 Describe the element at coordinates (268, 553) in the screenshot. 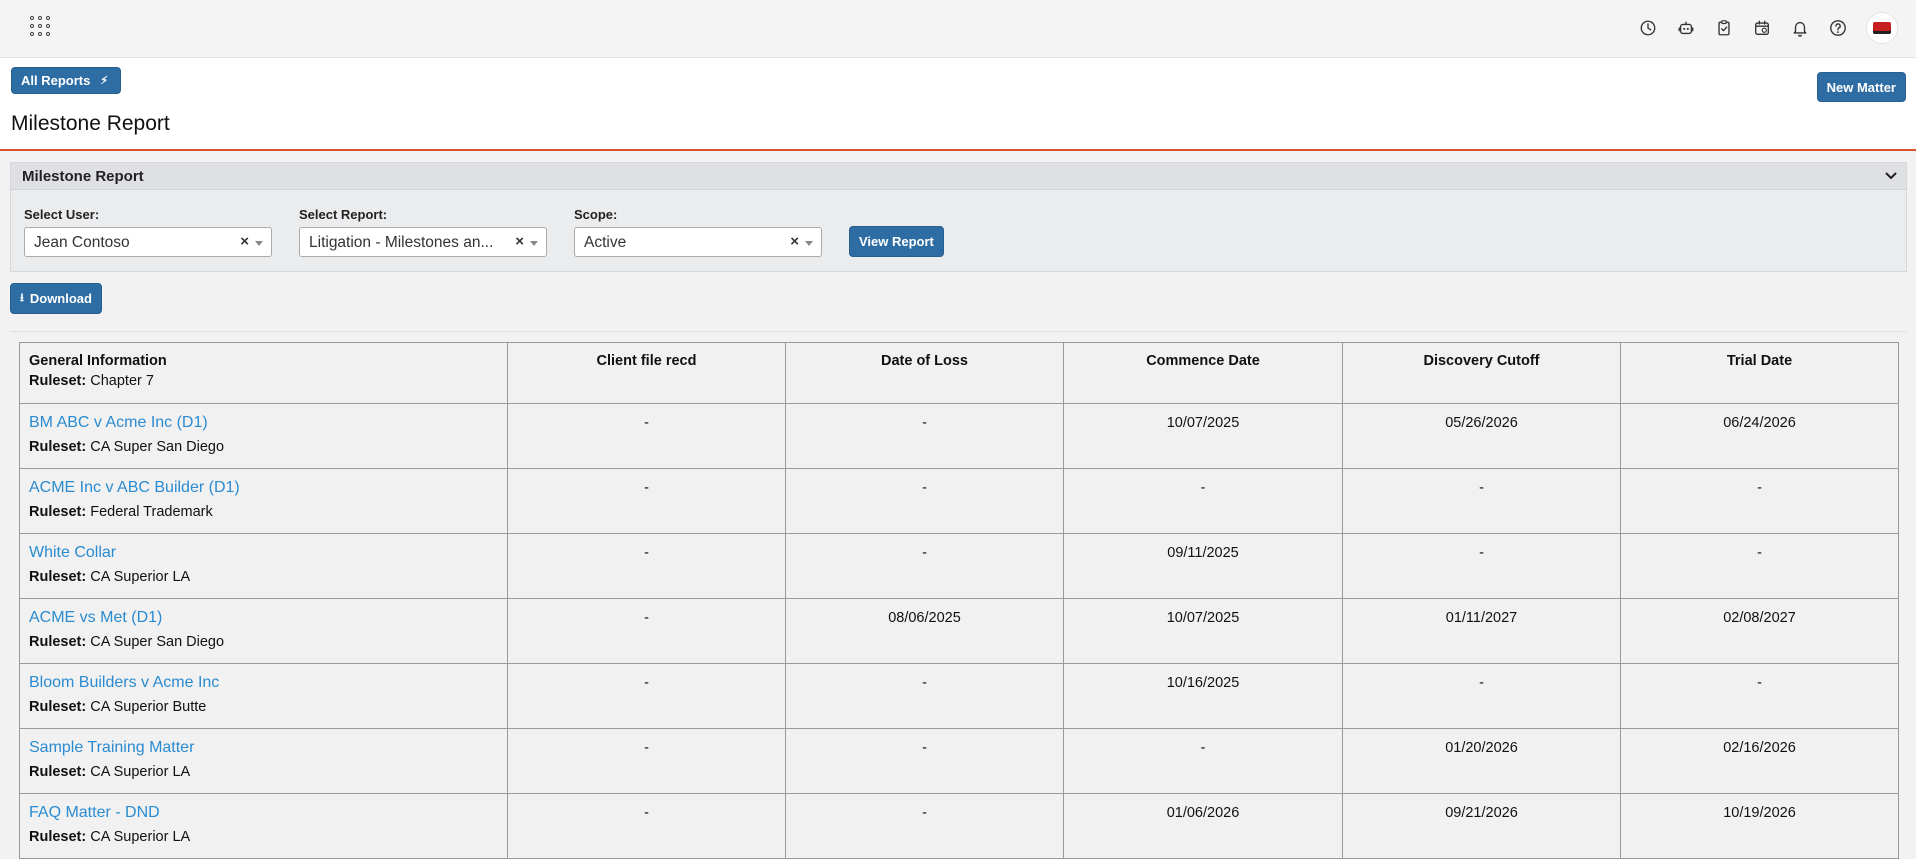

I see `matter-link: White Collar` at that location.